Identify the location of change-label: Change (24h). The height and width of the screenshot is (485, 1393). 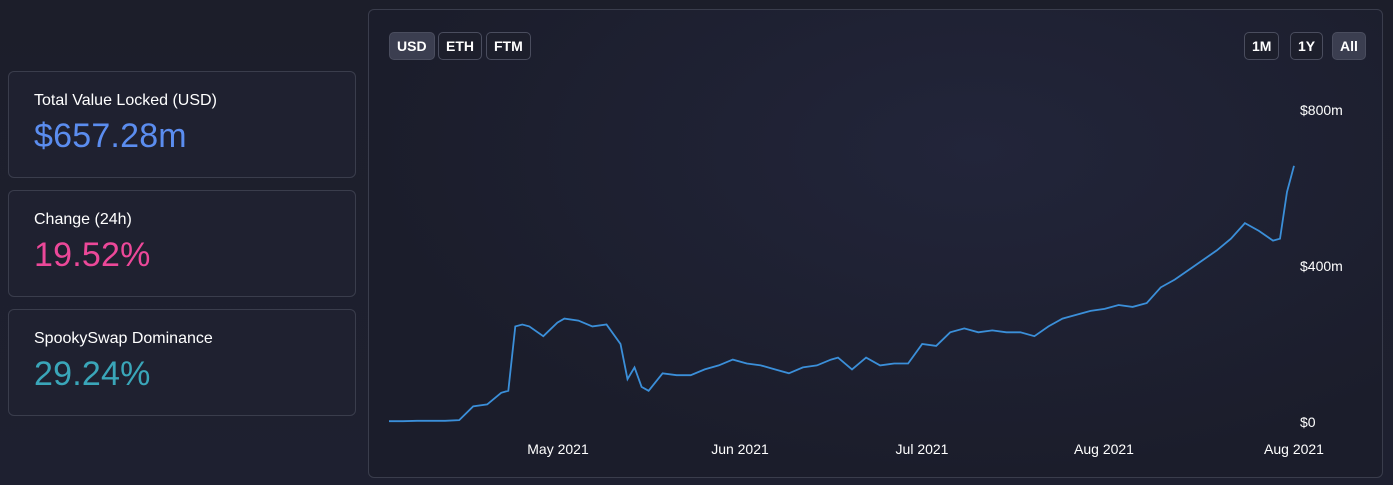
(83, 219).